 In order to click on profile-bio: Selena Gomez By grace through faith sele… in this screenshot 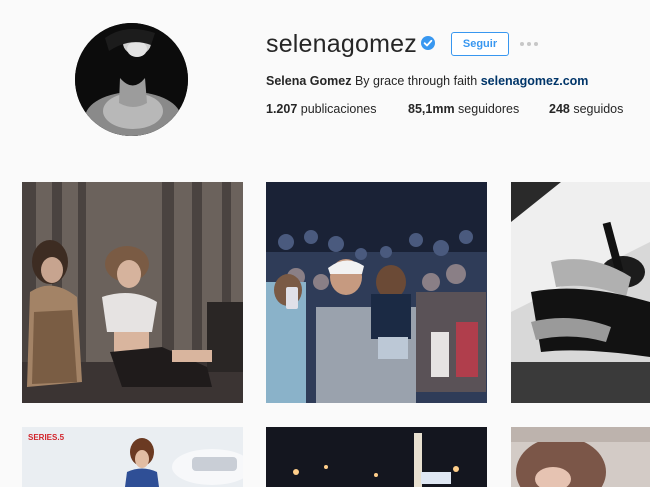, I will do `click(427, 81)`.